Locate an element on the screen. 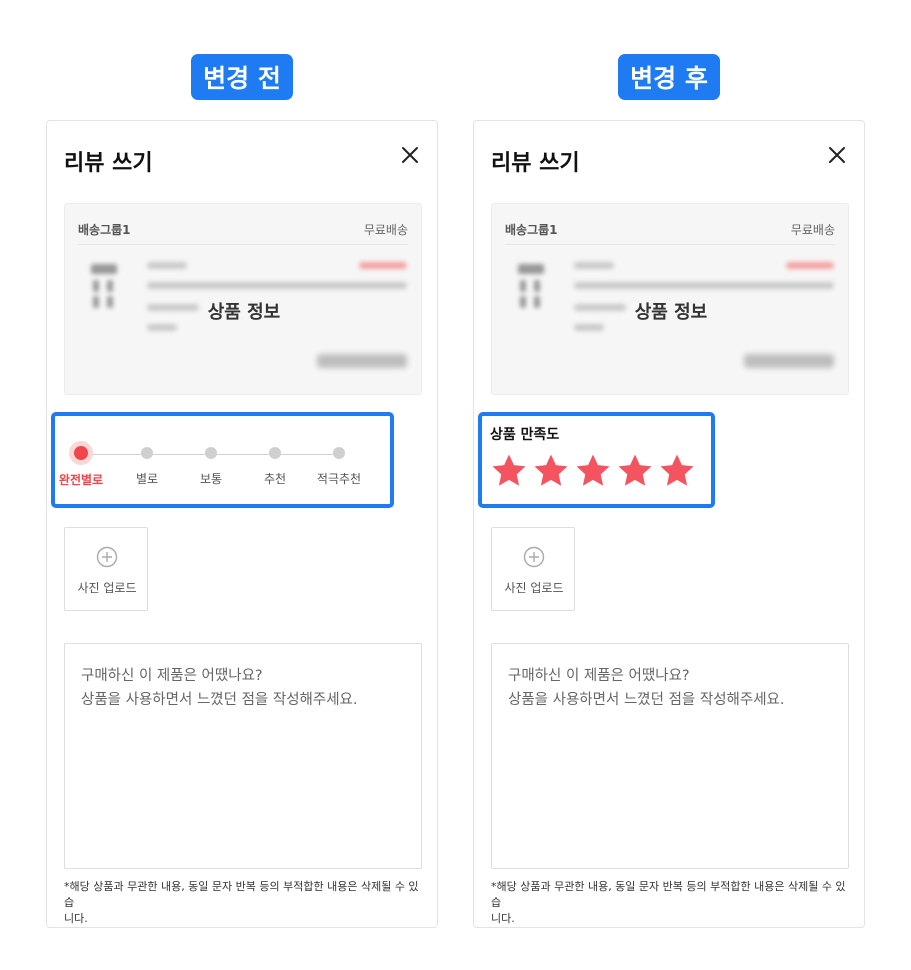 This screenshot has width=911, height=970. star-rating is located at coordinates (593, 471).